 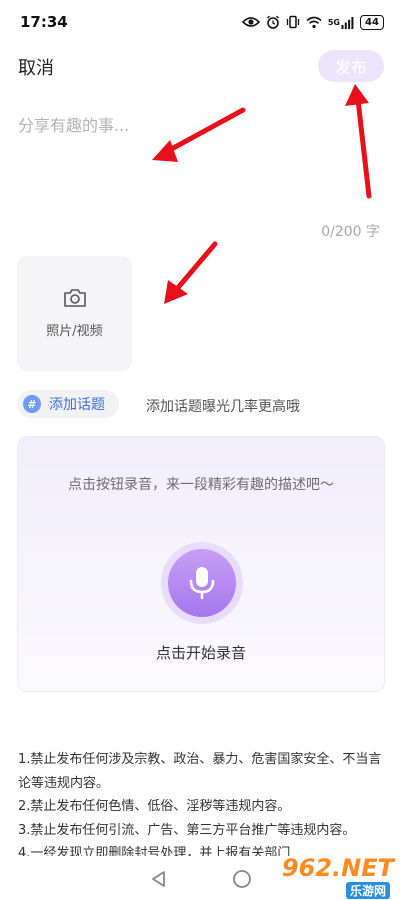 I want to click on watermark-text: 962.NET, so click(x=337, y=868).